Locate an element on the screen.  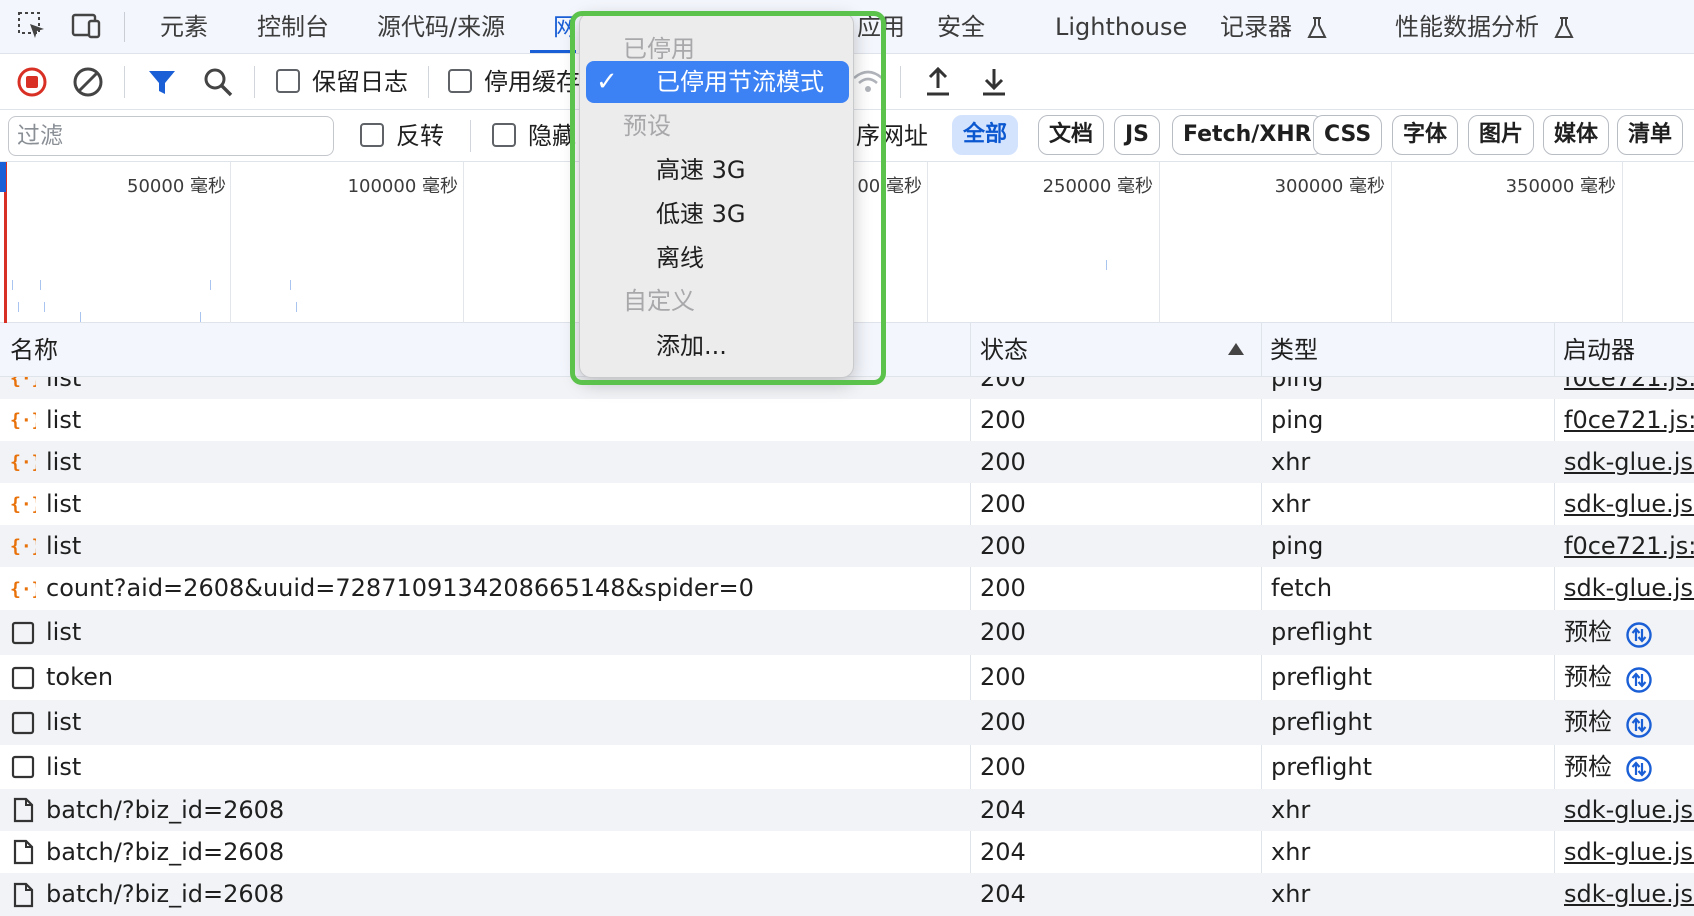
timeline-tick-label: 350000 毫秒 is located at coordinates (1560, 186).